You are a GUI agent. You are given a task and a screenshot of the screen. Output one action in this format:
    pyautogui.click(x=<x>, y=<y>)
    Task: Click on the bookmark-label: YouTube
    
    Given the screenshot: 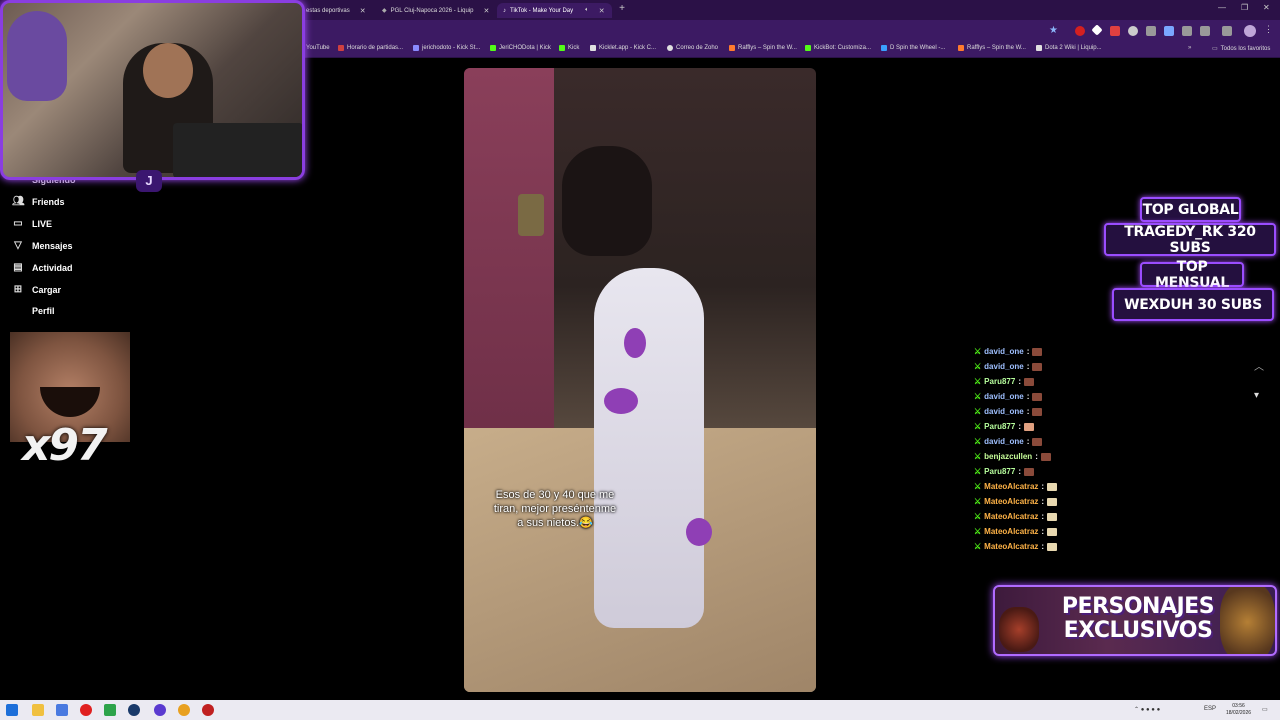 What is the action you would take?
    pyautogui.click(x=318, y=48)
    